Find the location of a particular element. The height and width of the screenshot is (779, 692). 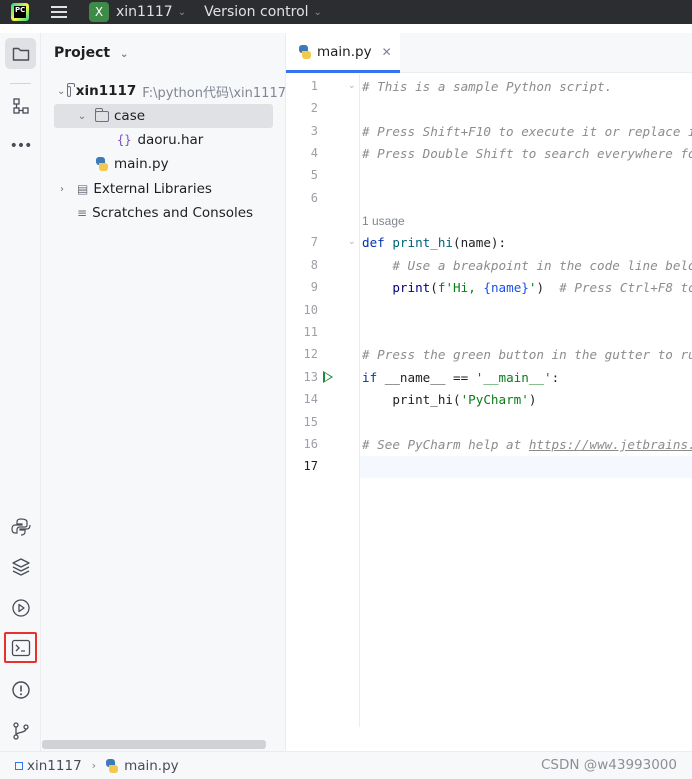

more-icon: ••• is located at coordinates (20, 145).